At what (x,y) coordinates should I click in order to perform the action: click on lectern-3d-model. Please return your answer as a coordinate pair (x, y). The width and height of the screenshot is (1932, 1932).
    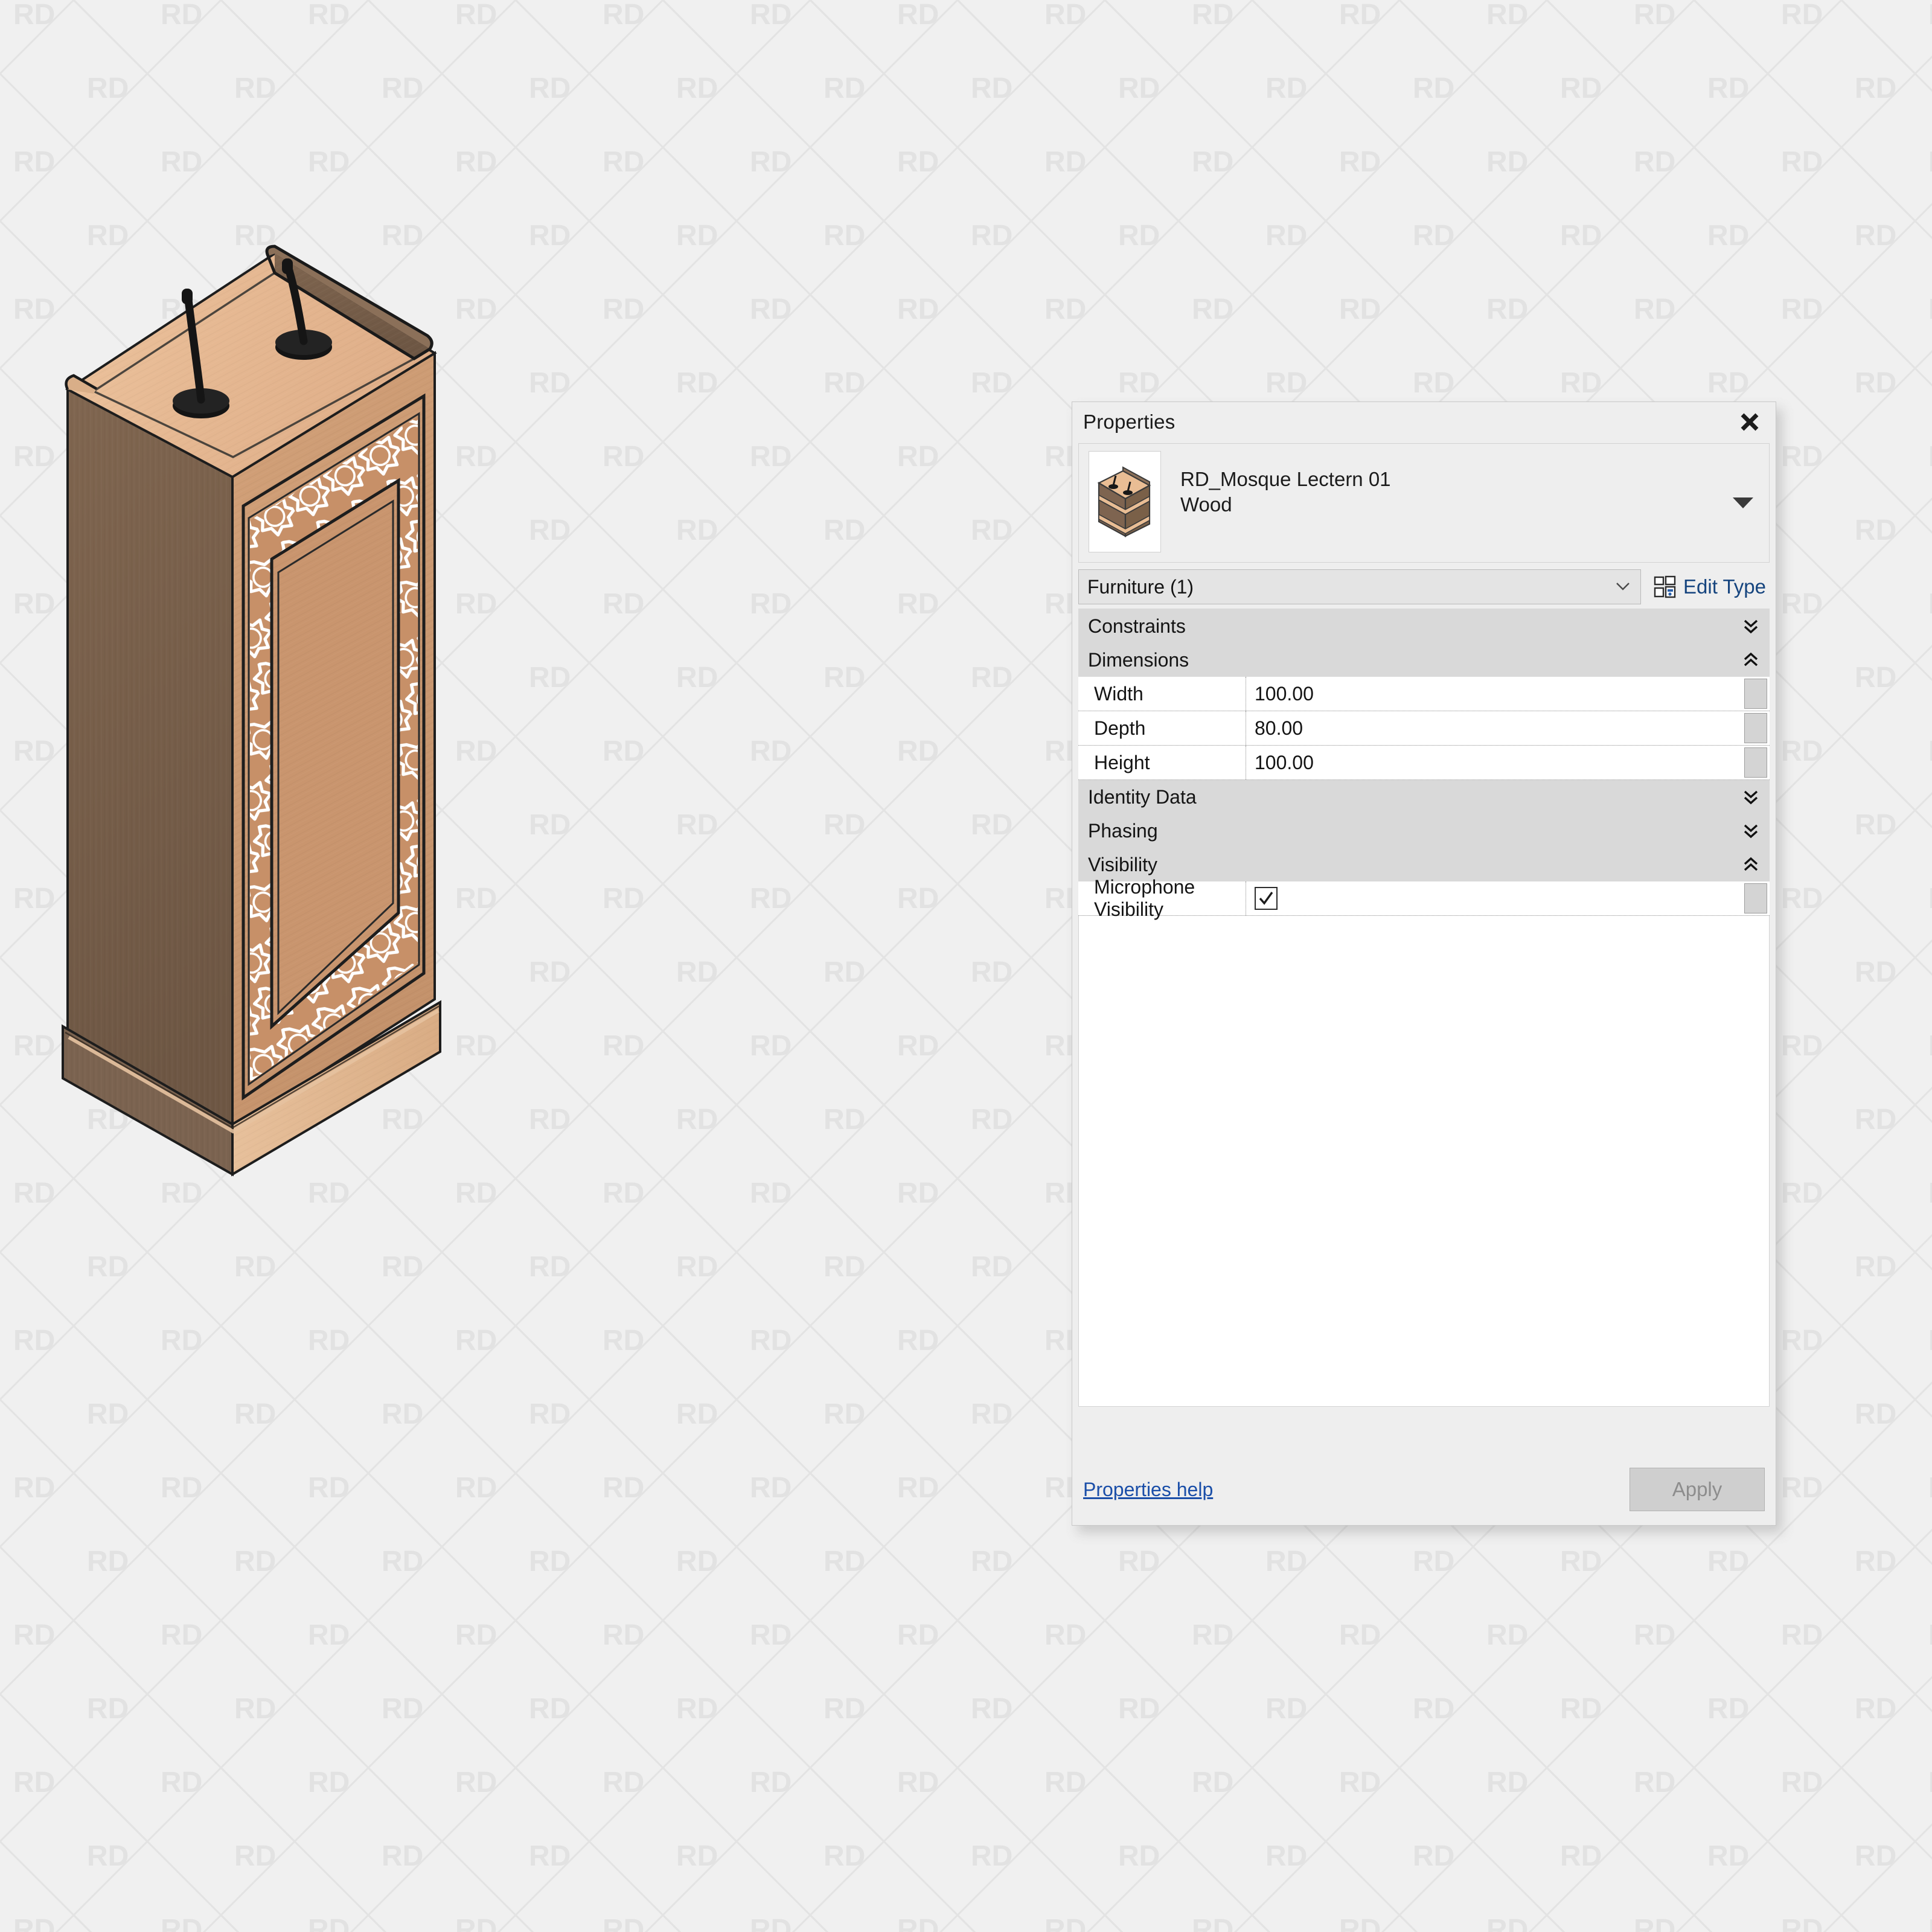
    Looking at the image, I should click on (251, 711).